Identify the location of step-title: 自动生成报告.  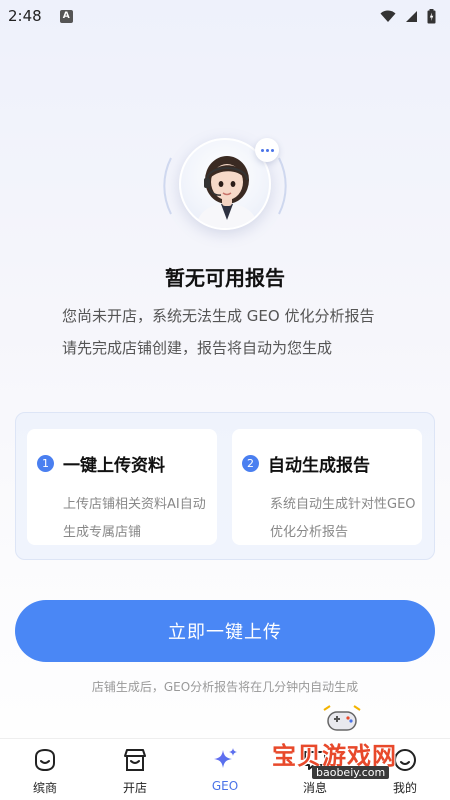
(319, 466).